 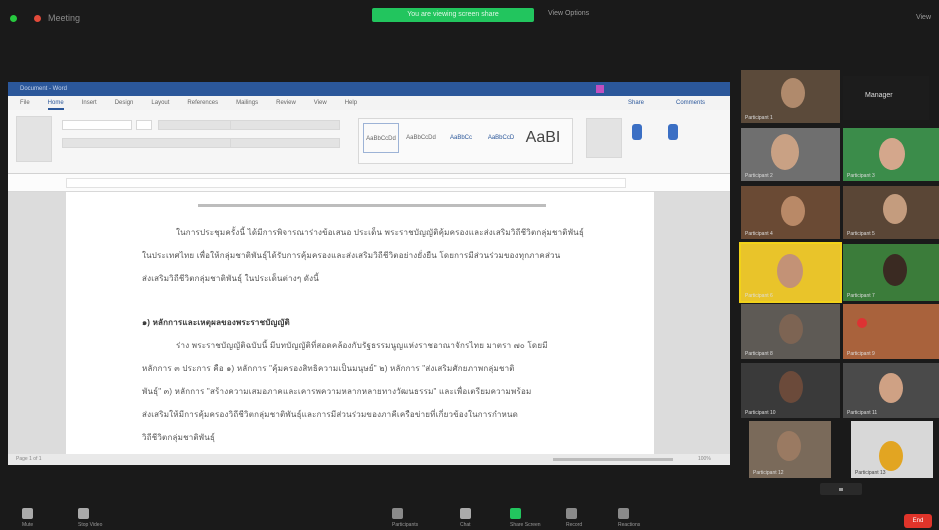 I want to click on active-speaker-tile: Participant 6, so click(x=790, y=272).